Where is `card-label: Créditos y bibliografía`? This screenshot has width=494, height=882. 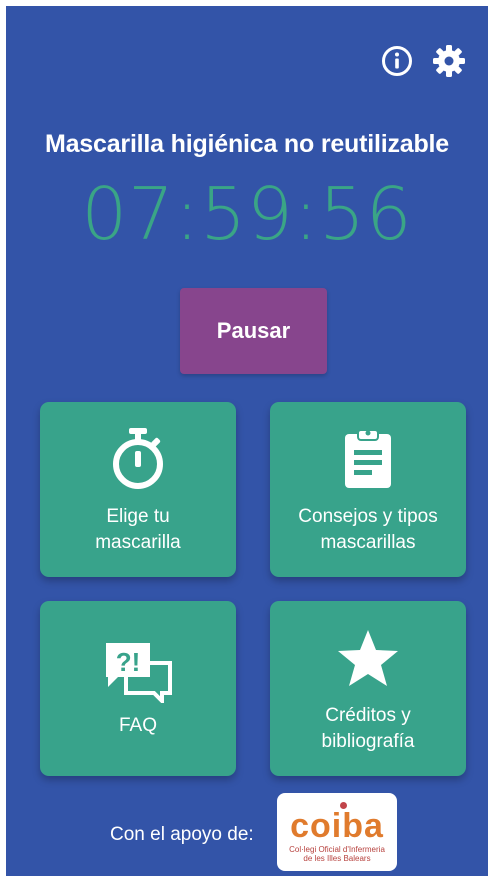
card-label: Créditos y bibliografía is located at coordinates (368, 728).